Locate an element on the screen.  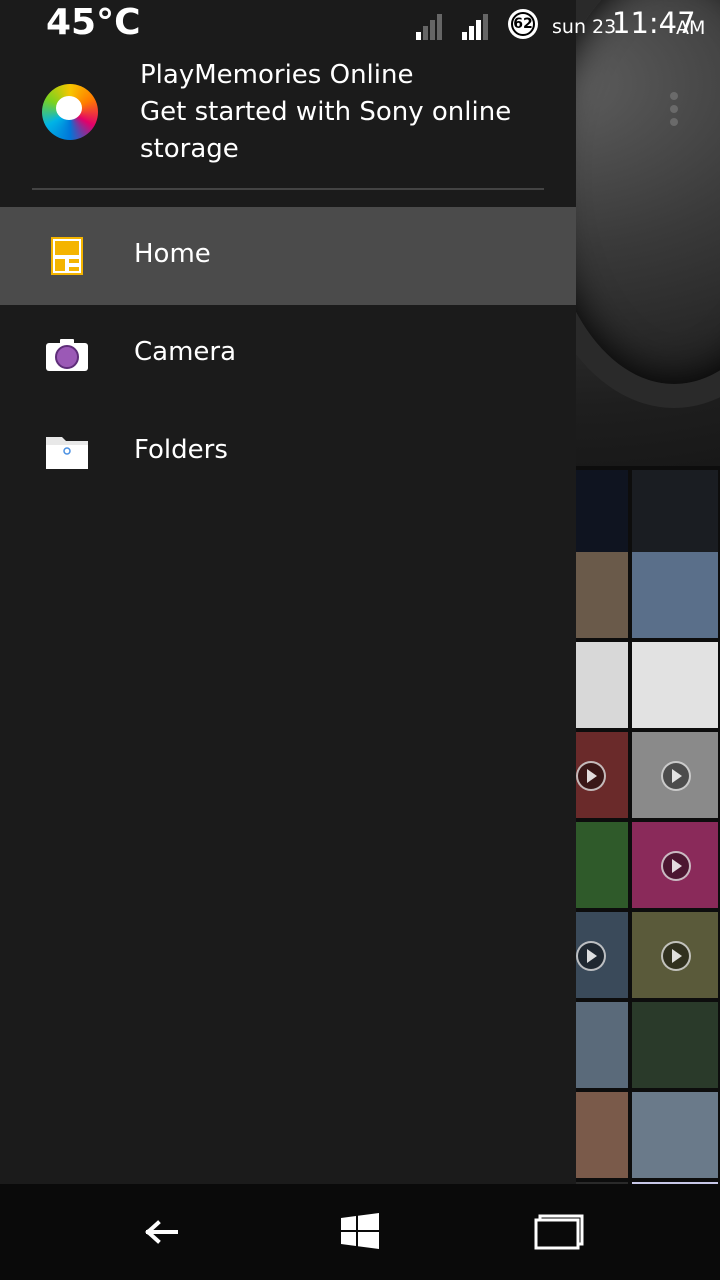
drawer-item-label: Folders is located at coordinates (181, 450).